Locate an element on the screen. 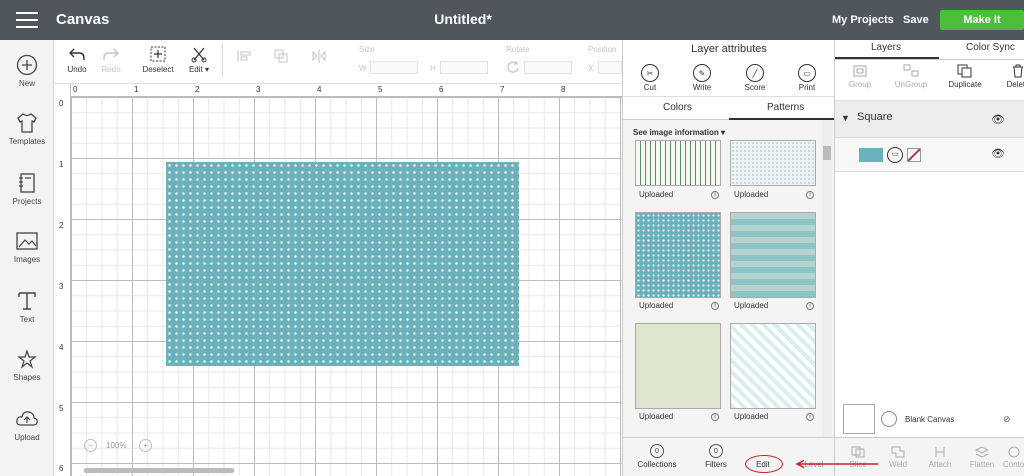  attr-score: ╱ Score is located at coordinates (755, 78).